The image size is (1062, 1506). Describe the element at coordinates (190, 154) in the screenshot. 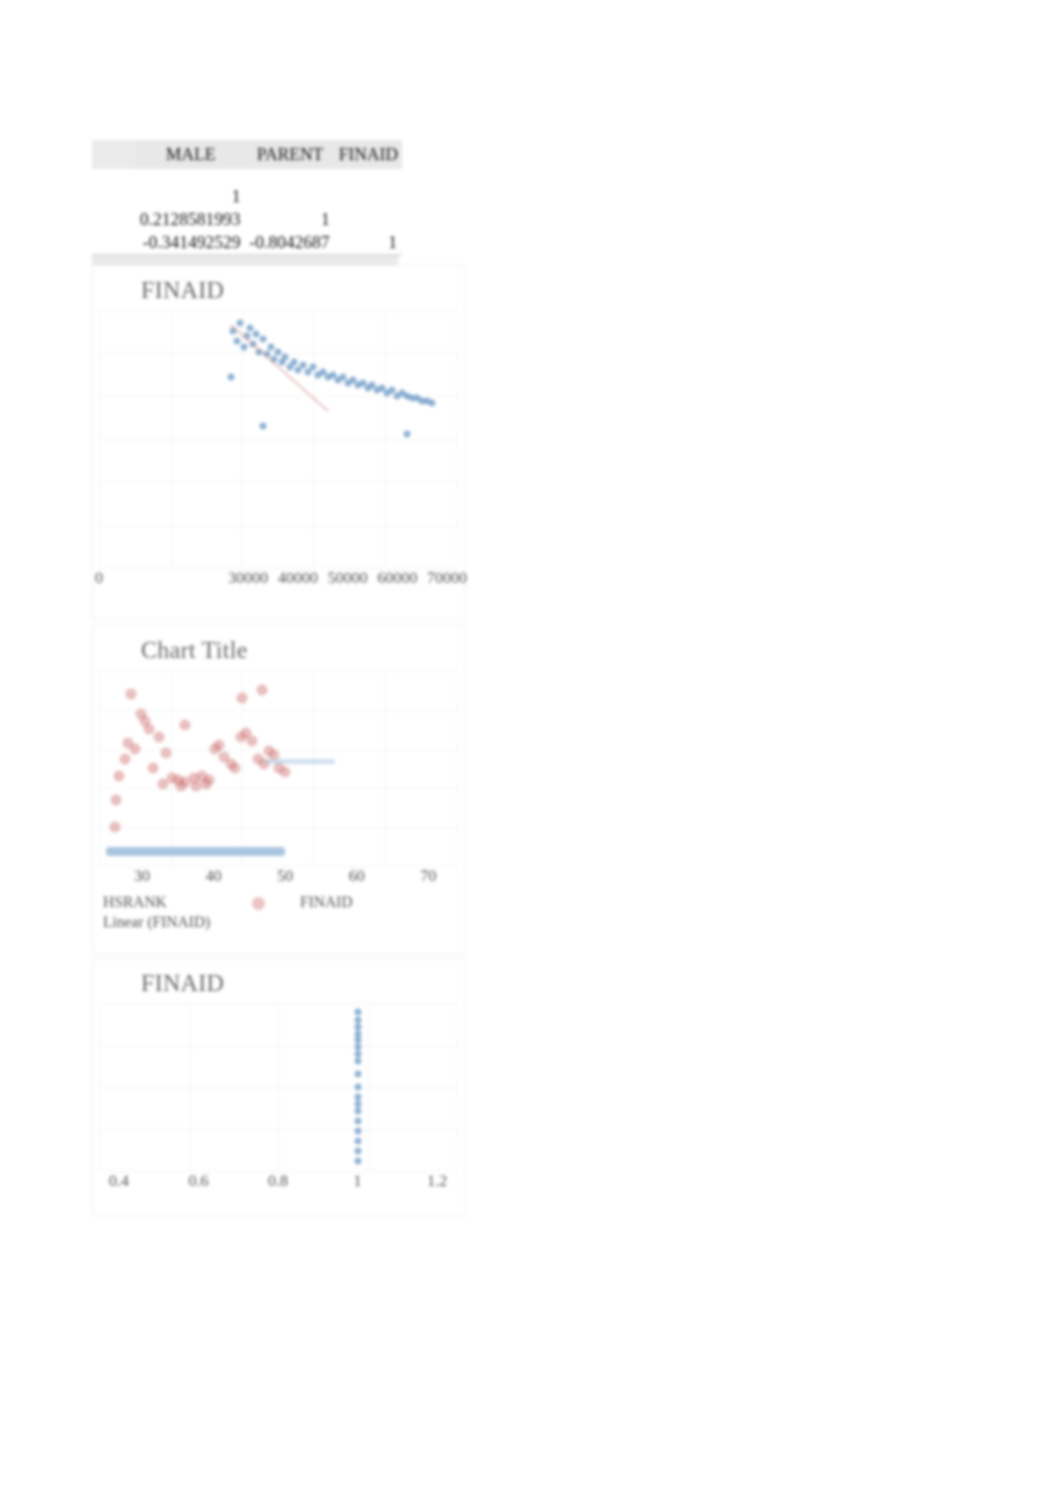

I see `column-header-male: MALE` at that location.